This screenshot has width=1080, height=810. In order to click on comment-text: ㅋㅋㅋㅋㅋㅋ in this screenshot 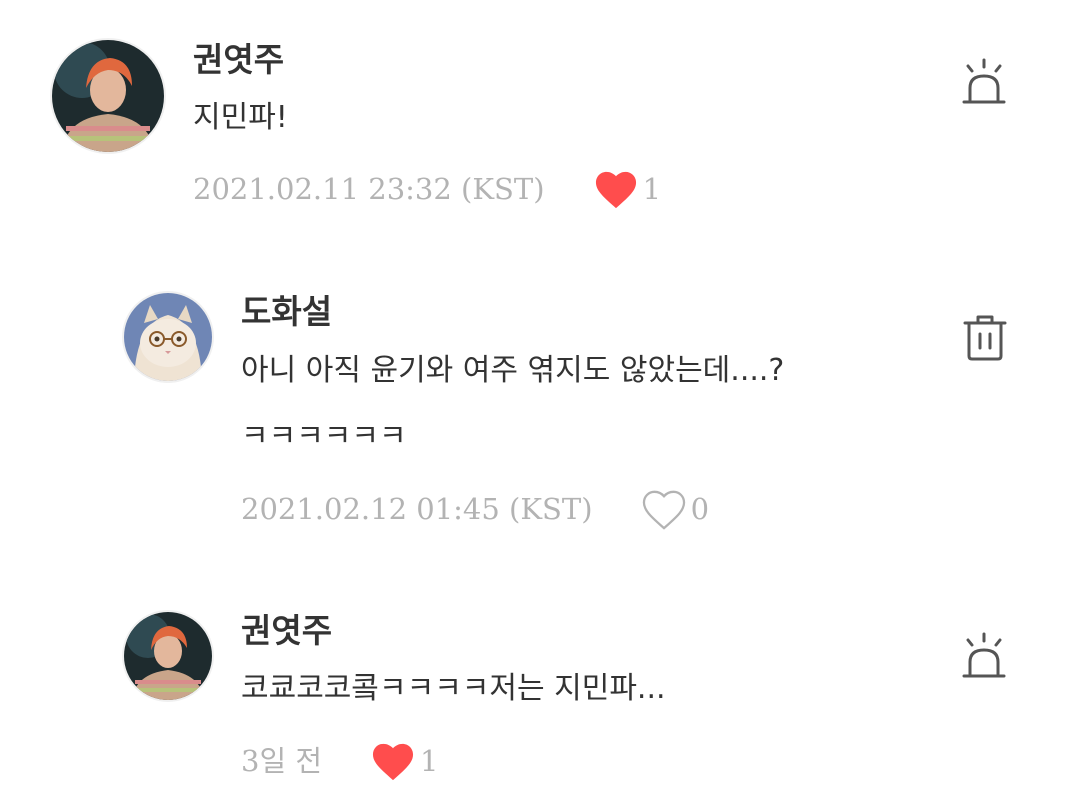, I will do `click(324, 436)`.